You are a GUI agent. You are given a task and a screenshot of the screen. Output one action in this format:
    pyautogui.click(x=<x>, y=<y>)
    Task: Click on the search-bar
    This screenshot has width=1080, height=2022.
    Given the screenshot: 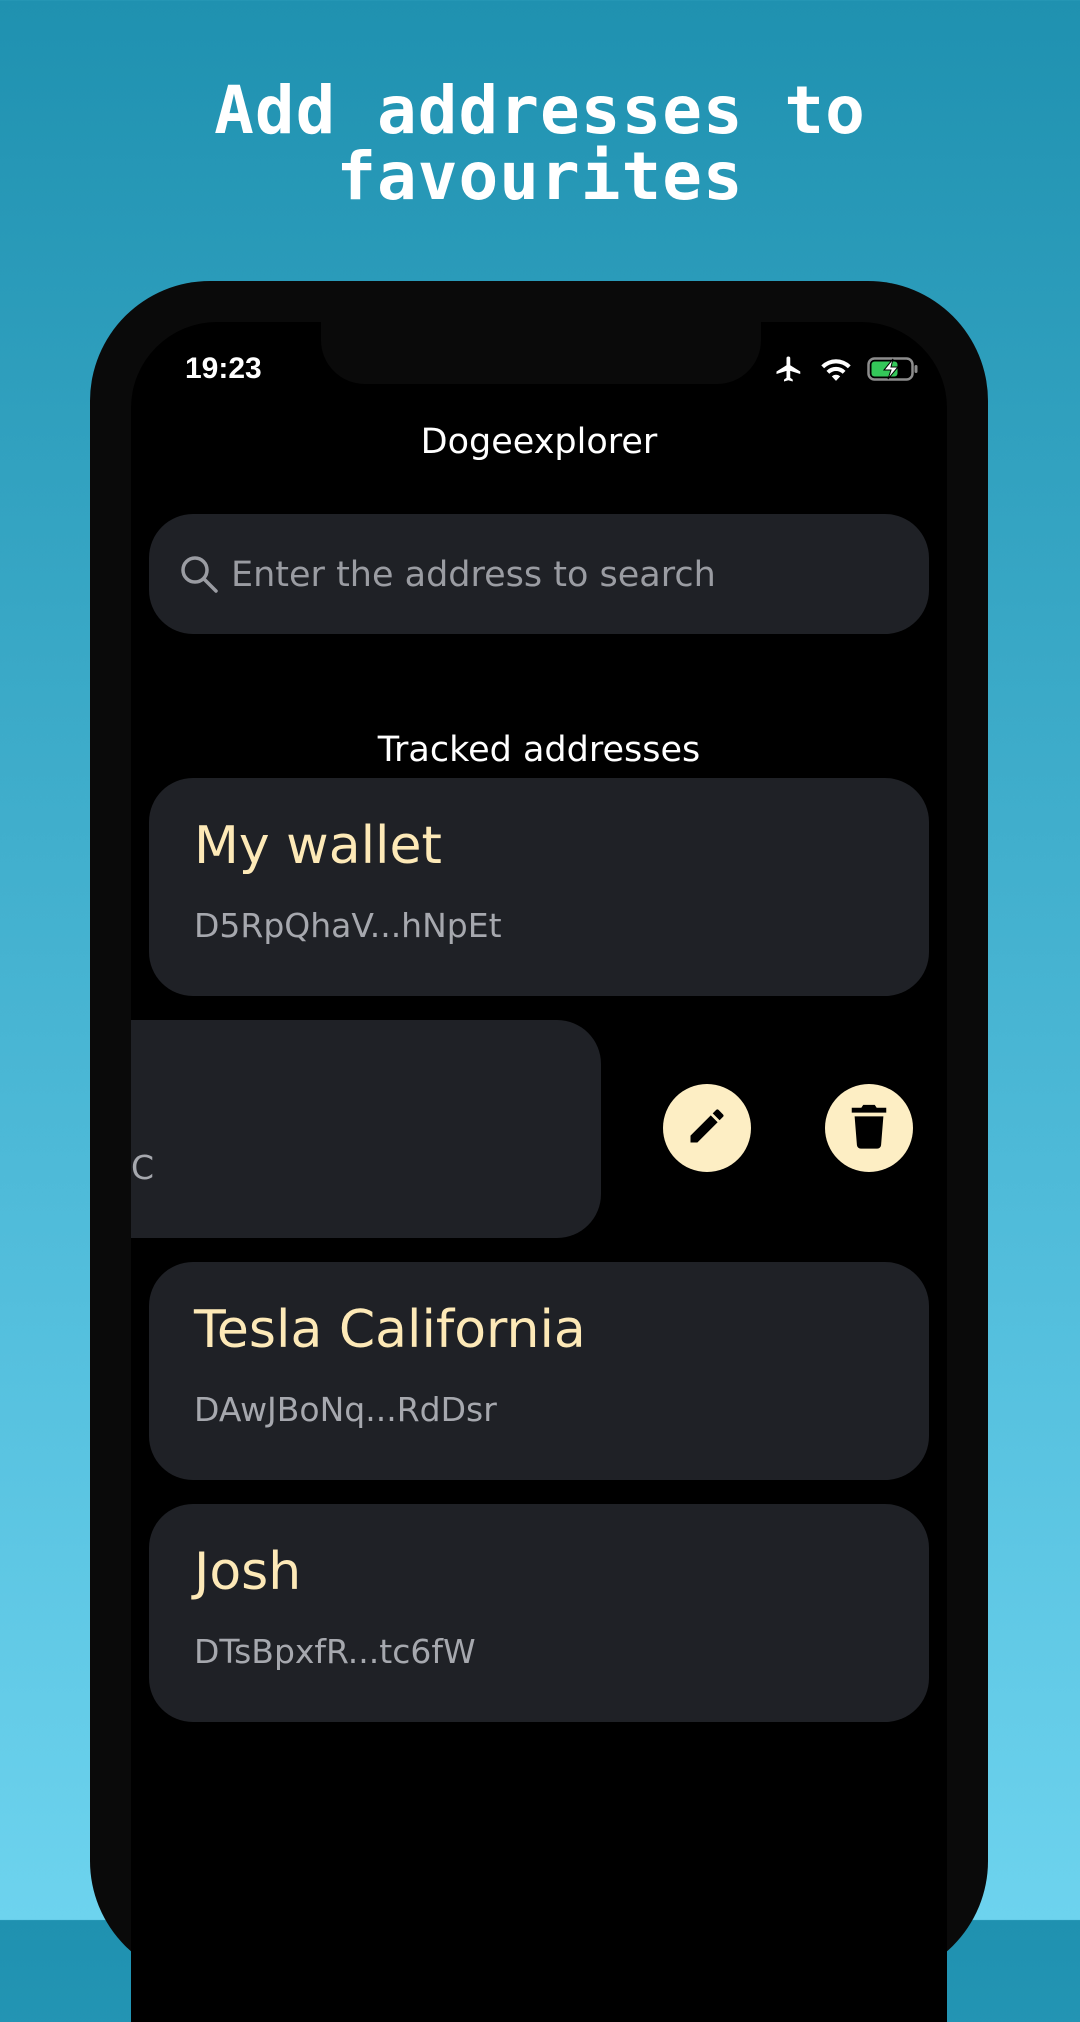 What is the action you would take?
    pyautogui.click(x=539, y=574)
    